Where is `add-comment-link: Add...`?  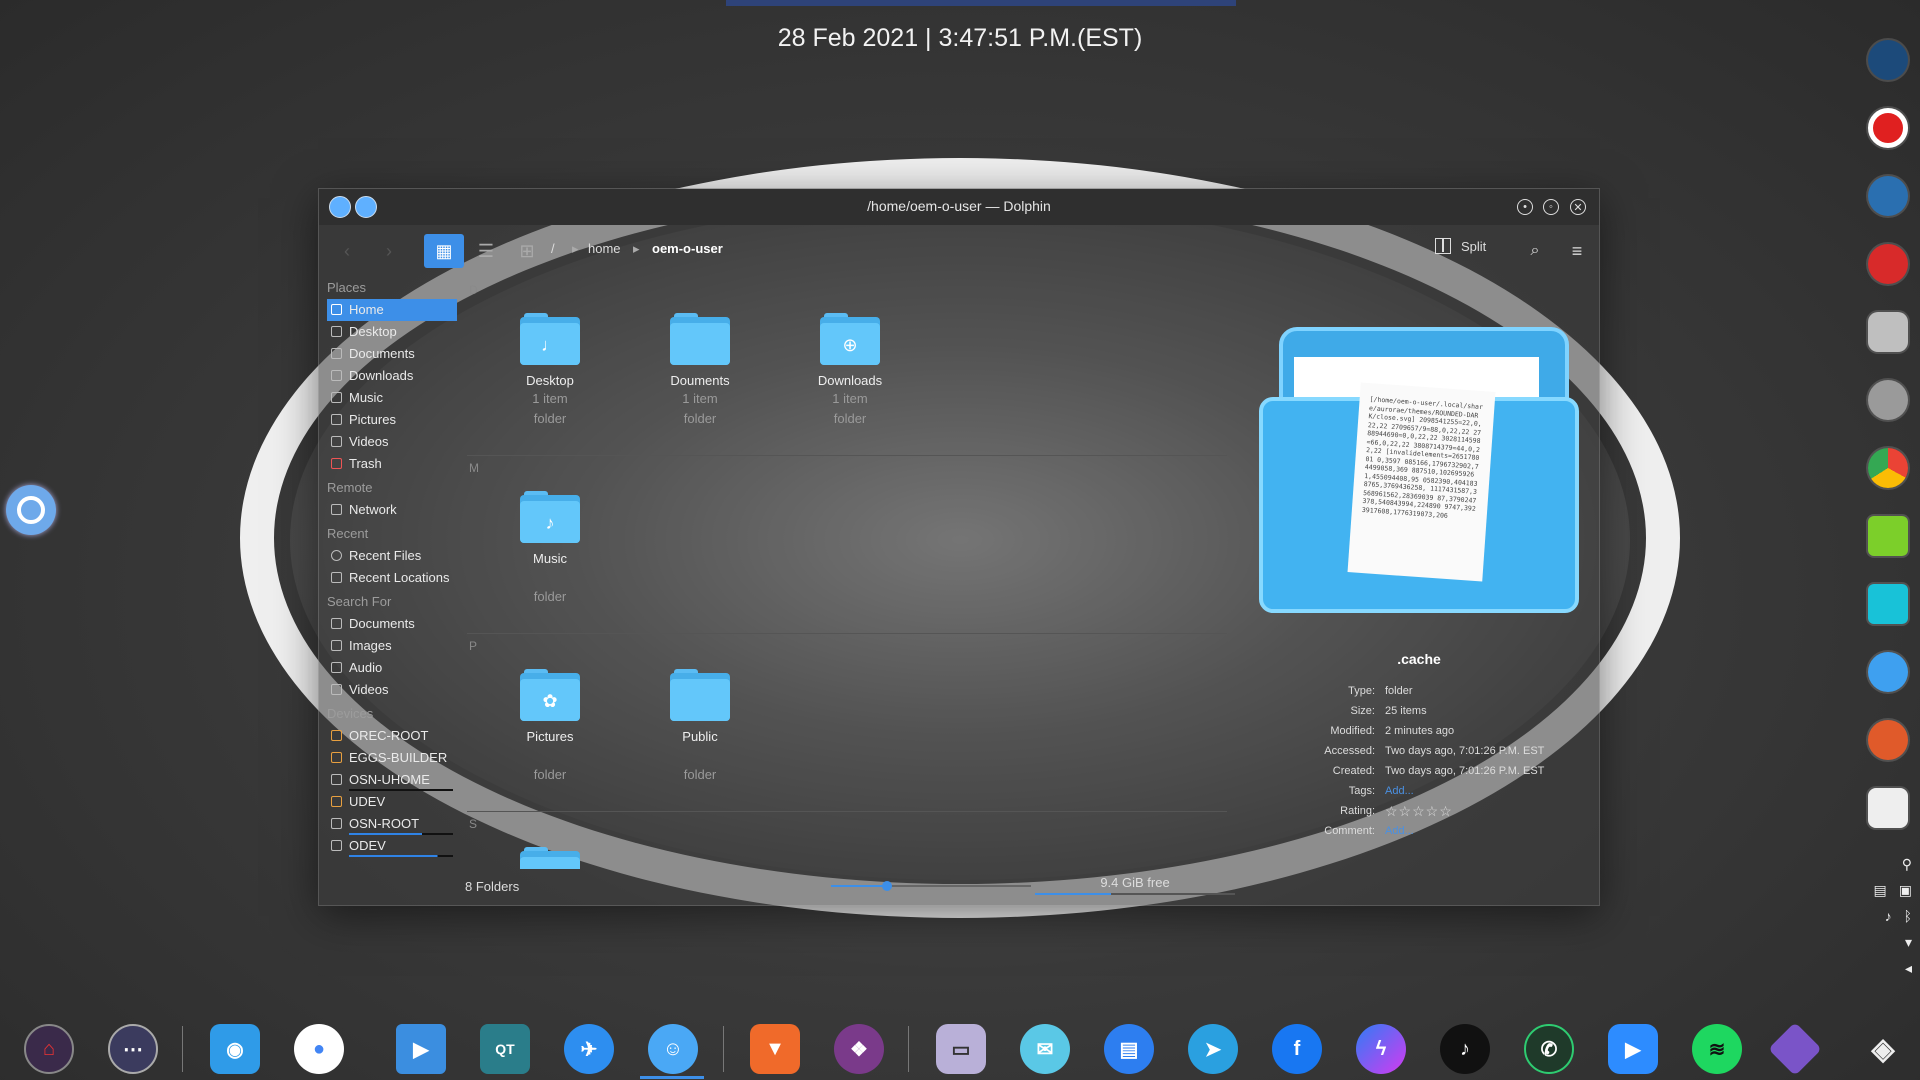 add-comment-link: Add... is located at coordinates (1399, 831).